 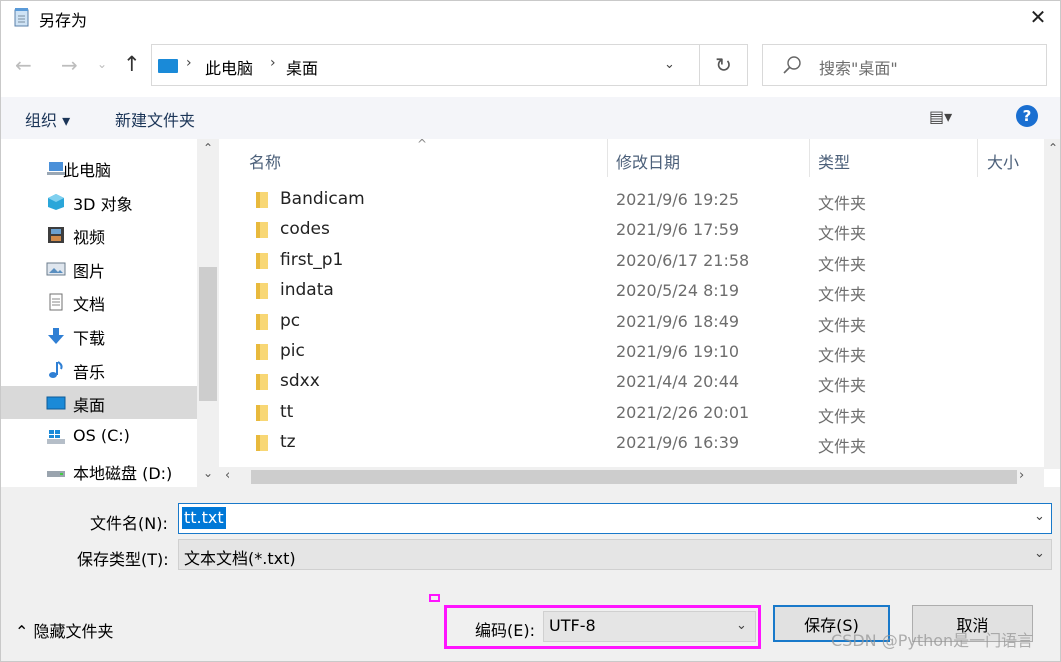 I want to click on search-icon, so click(x=792, y=65).